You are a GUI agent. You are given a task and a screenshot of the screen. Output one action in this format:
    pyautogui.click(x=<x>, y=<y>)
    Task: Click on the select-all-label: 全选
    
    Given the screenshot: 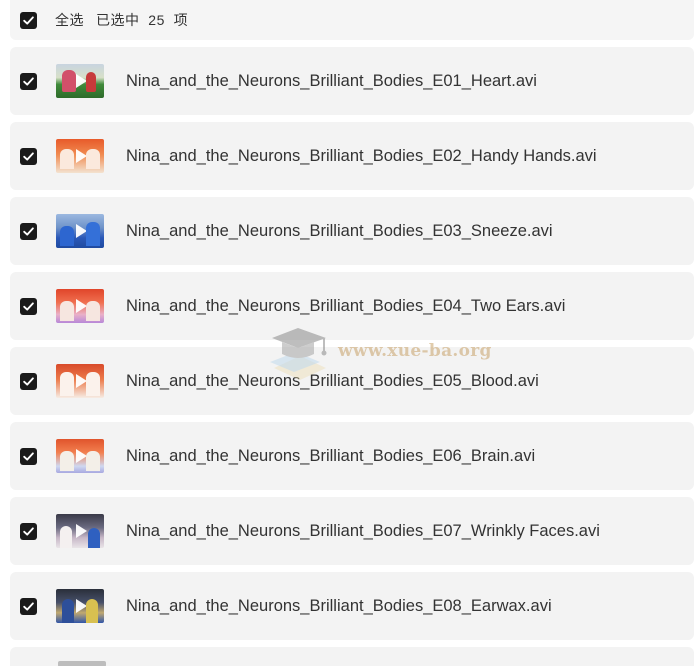 What is the action you would take?
    pyautogui.click(x=69, y=20)
    